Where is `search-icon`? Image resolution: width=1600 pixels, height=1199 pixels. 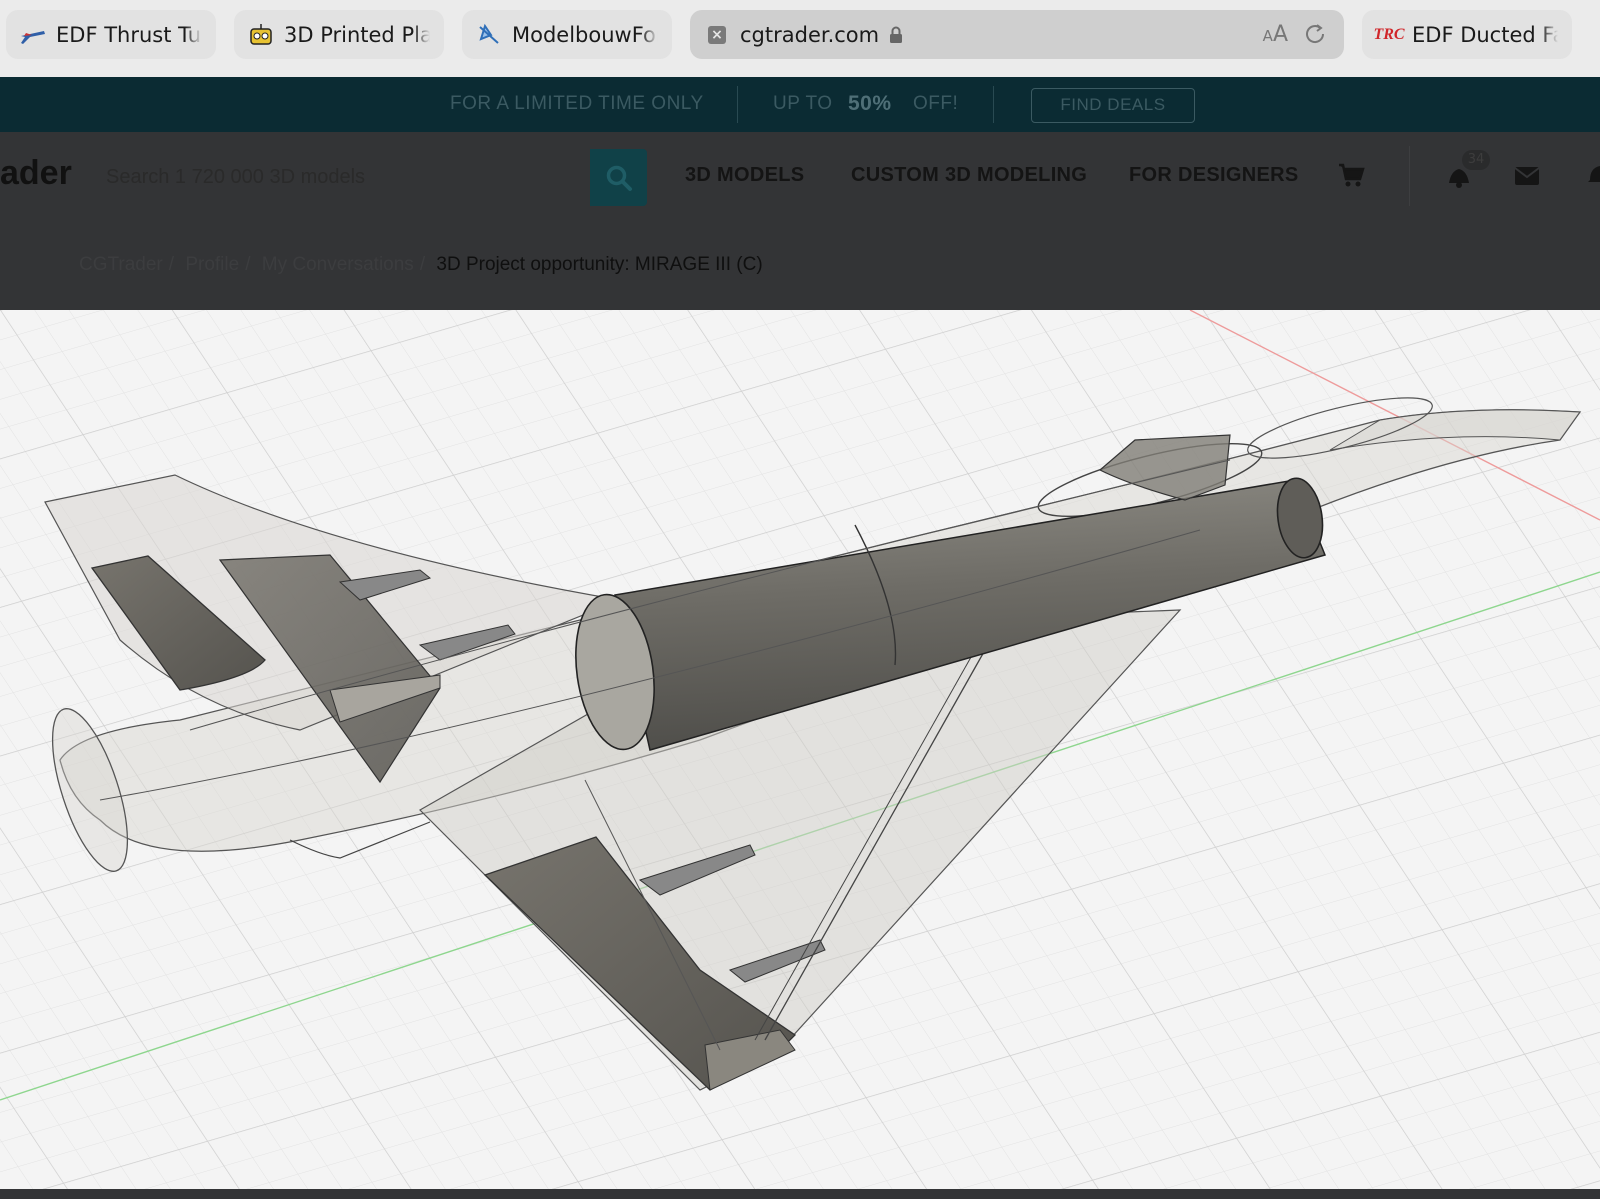 search-icon is located at coordinates (619, 178).